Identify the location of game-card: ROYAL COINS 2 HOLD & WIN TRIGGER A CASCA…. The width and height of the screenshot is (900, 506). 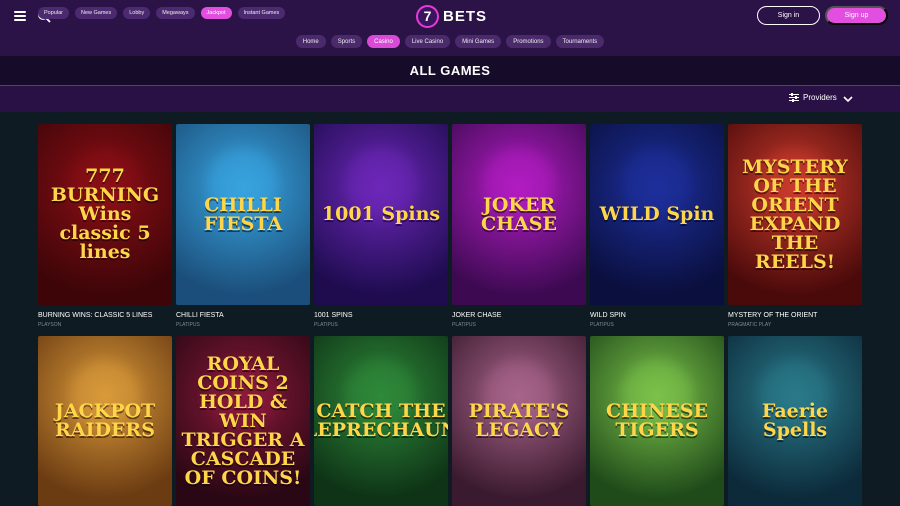
(243, 421).